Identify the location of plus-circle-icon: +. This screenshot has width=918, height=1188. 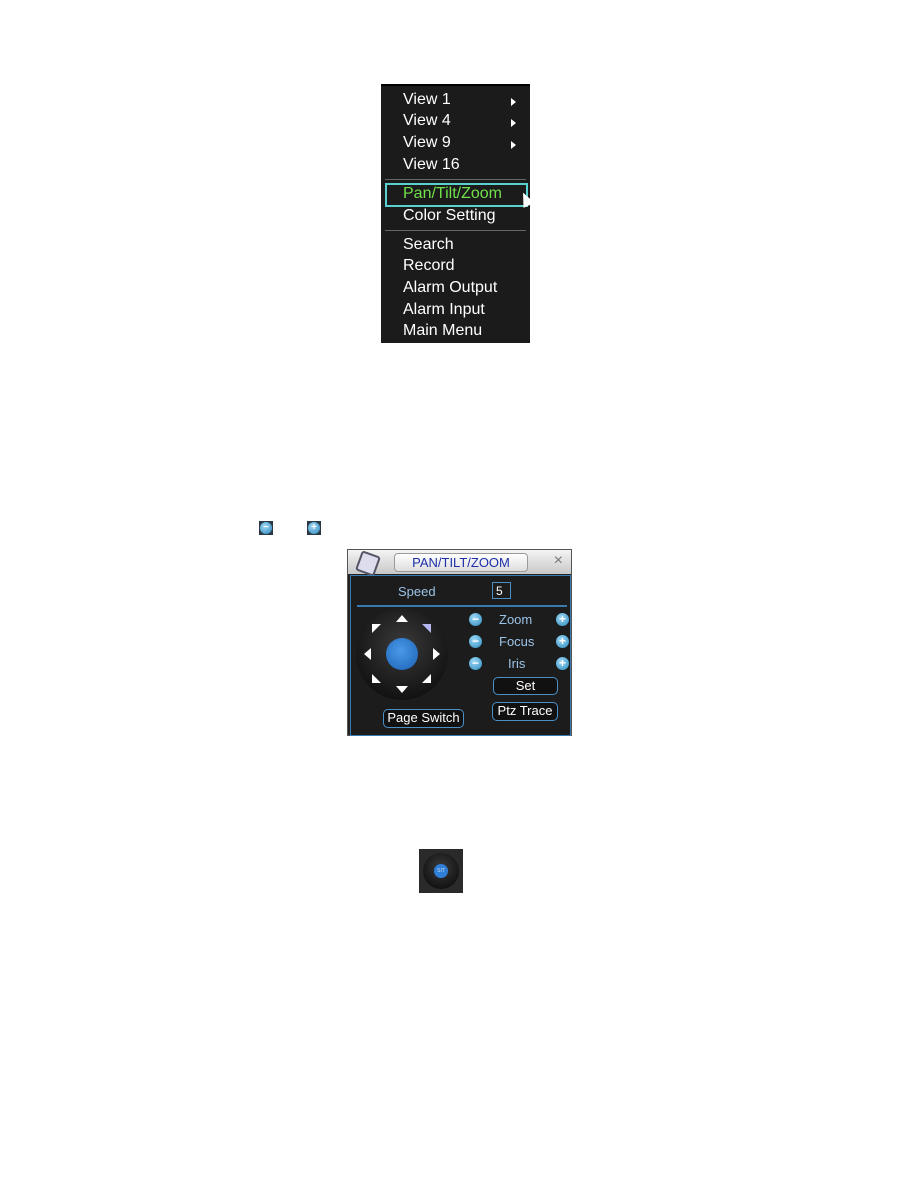
(314, 528).